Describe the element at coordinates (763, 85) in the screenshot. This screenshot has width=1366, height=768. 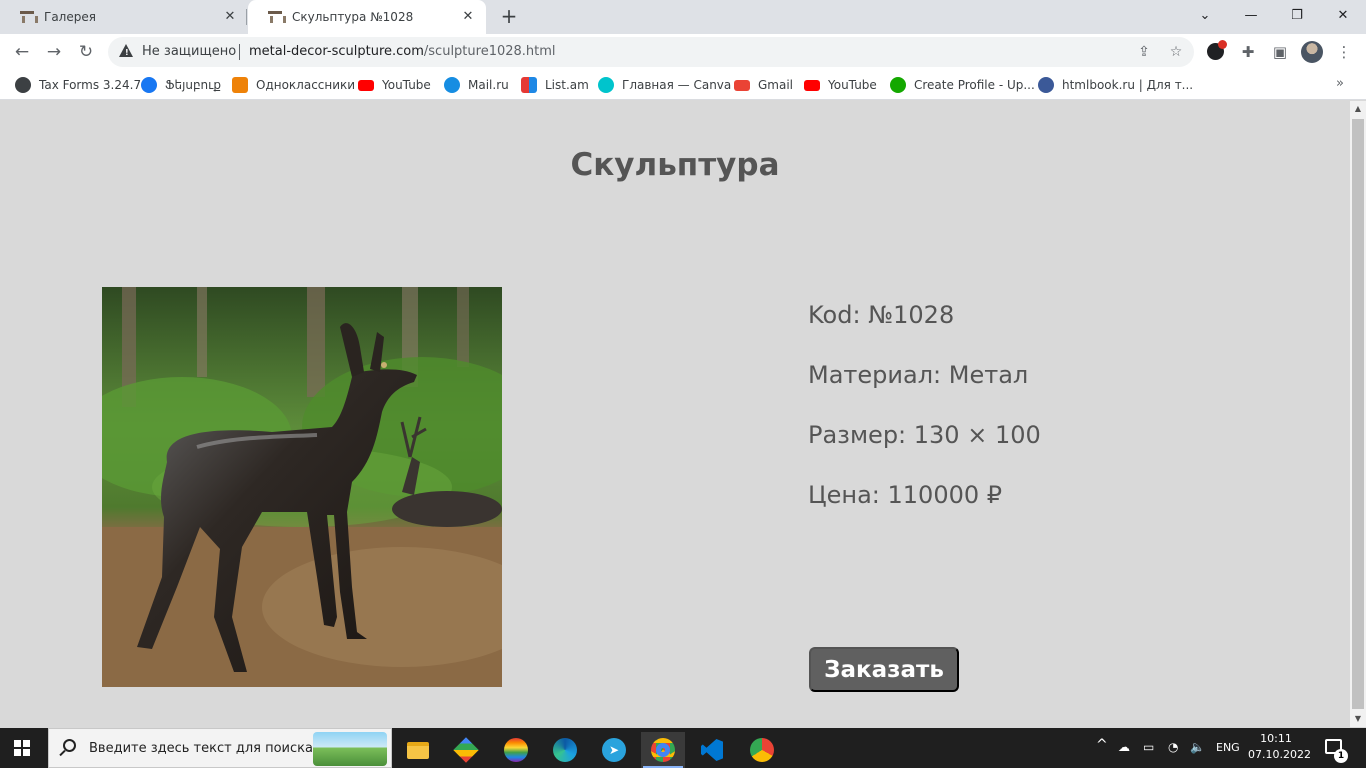
I see `bookmark-item: Gmail` at that location.